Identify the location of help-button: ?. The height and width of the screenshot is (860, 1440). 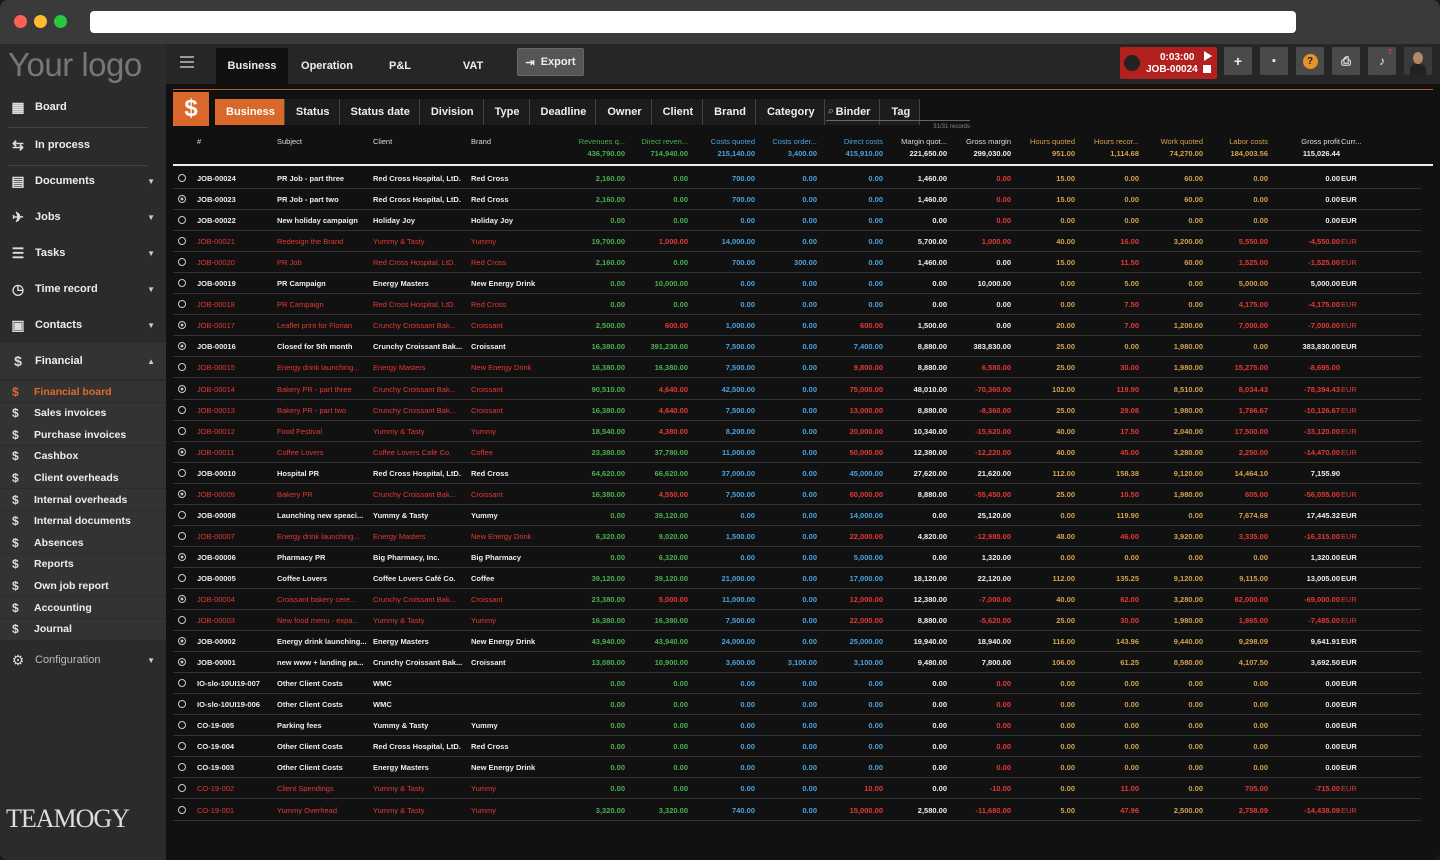
(1310, 61).